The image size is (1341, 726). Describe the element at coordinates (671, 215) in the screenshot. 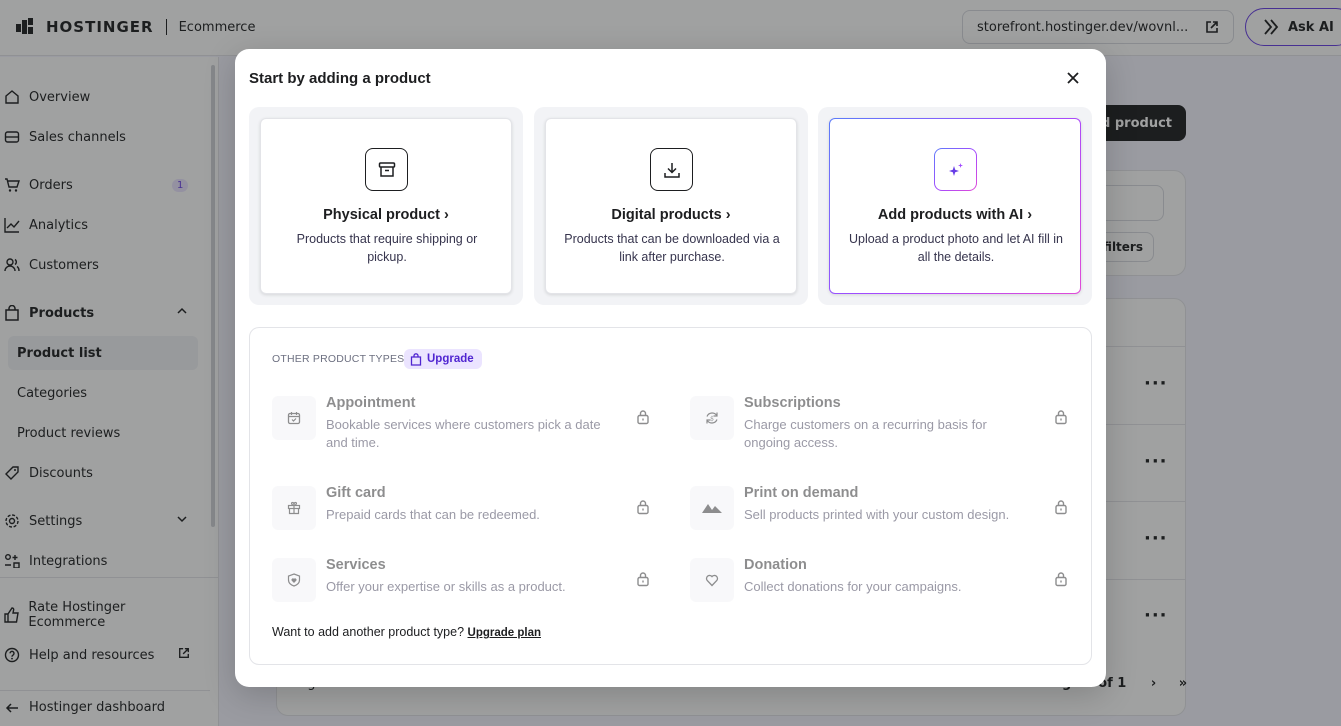

I see `type-name: Digital products ›` at that location.